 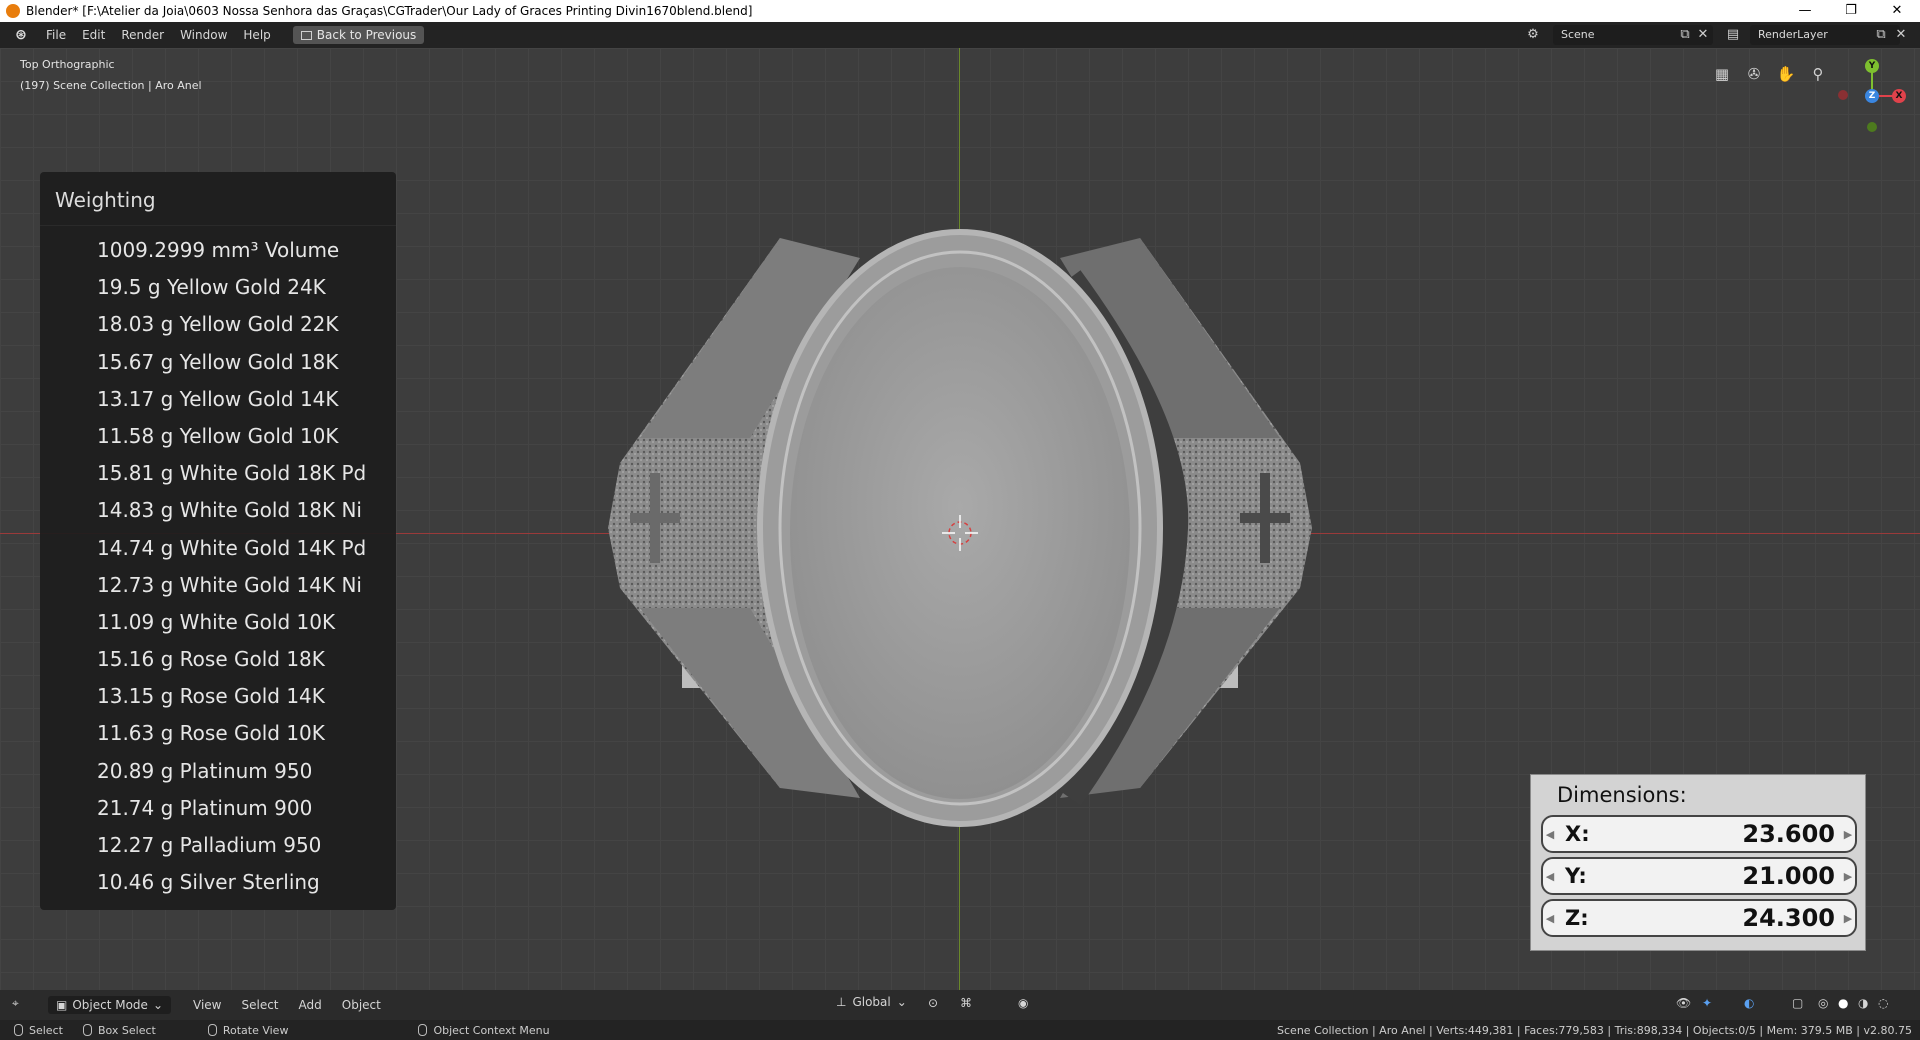 What do you see at coordinates (1788, 876) in the screenshot?
I see `dimension-y-value: 21.000` at bounding box center [1788, 876].